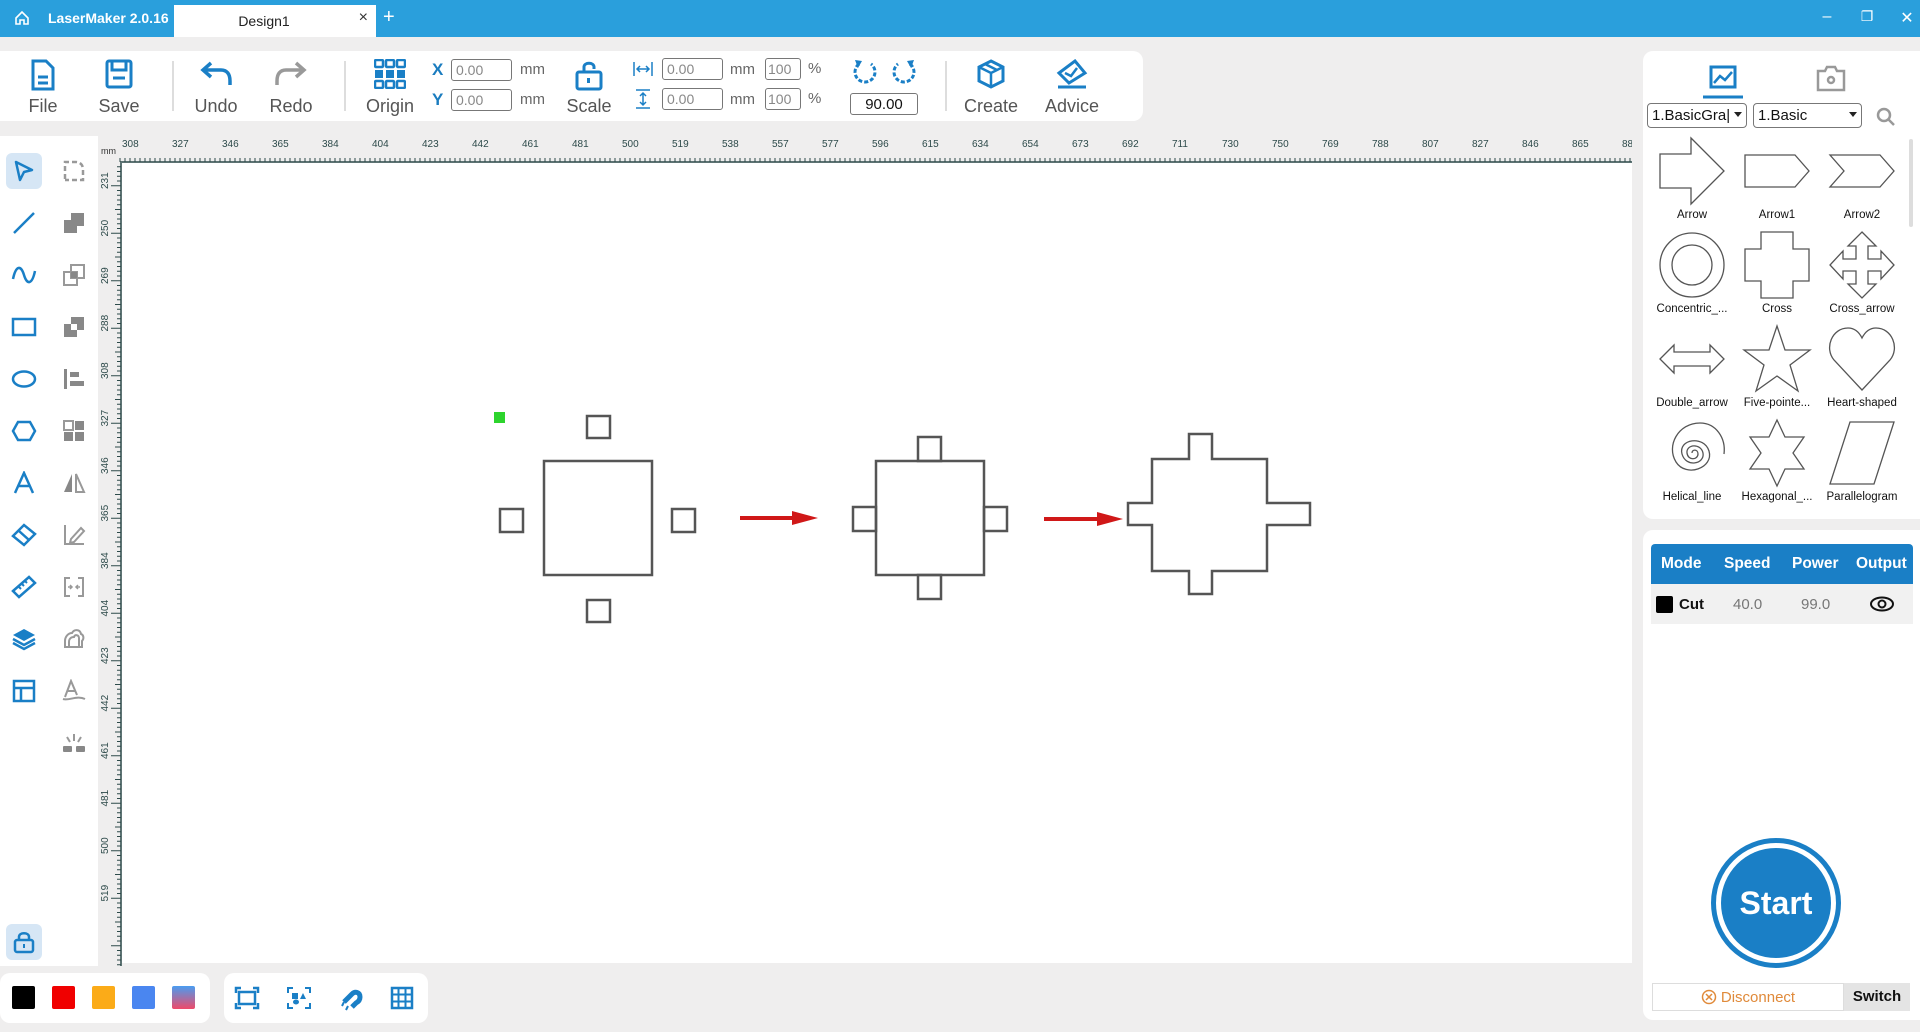 Image resolution: width=1920 pixels, height=1032 pixels. I want to click on round-corner-tool, so click(74, 171).